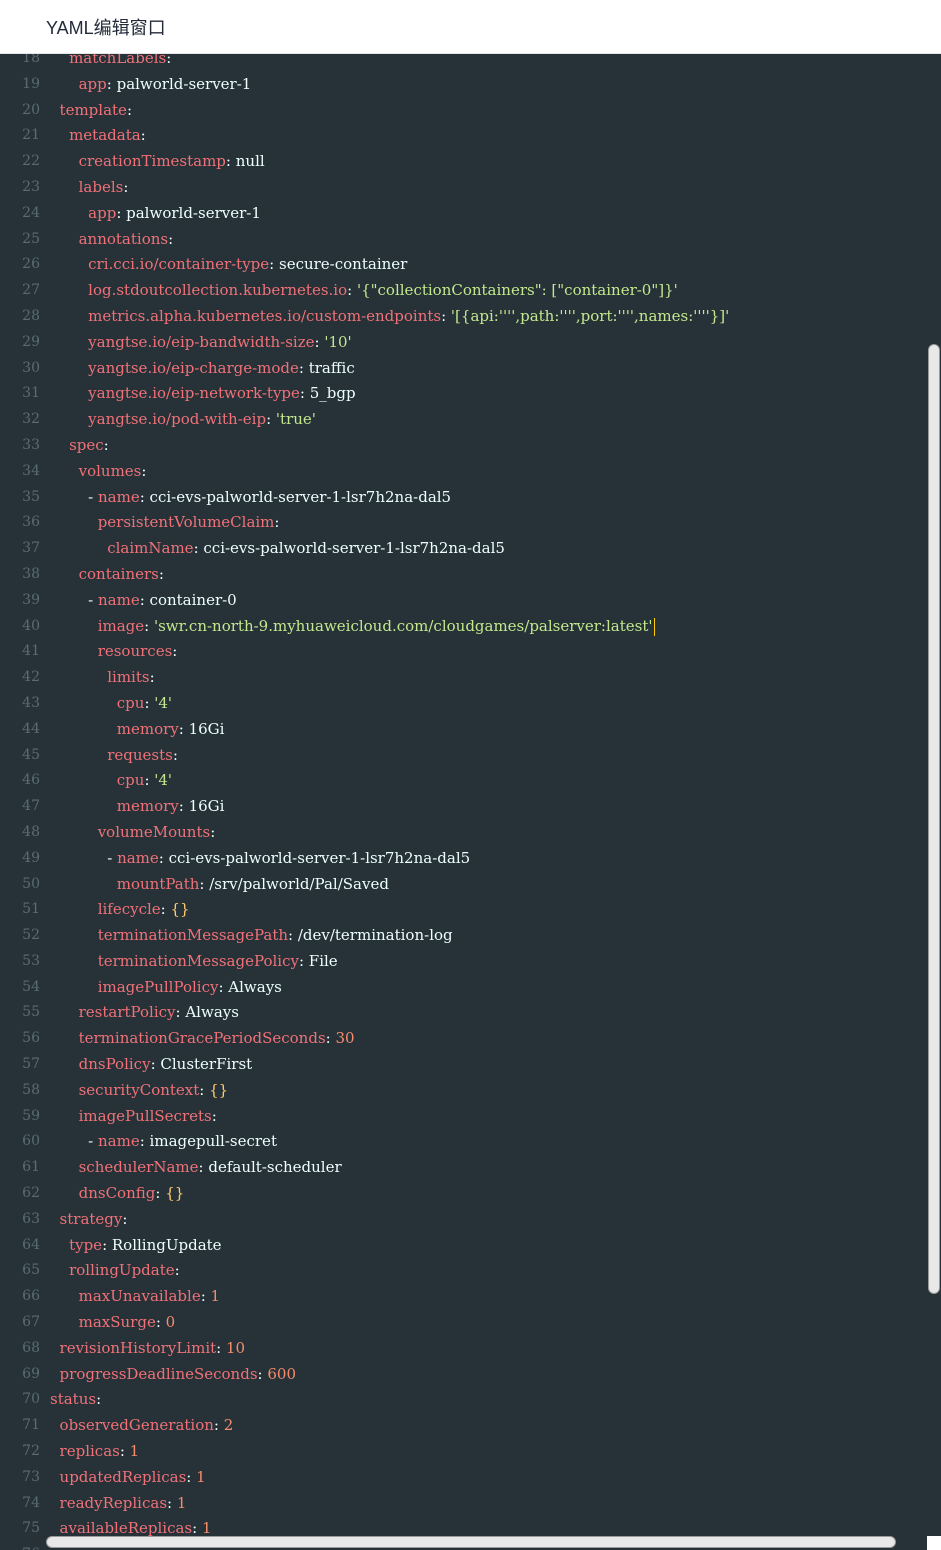 Image resolution: width=941 pixels, height=1550 pixels. Describe the element at coordinates (470, 1478) in the screenshot. I see `code-line: 73 updatedReplicas: 1` at that location.